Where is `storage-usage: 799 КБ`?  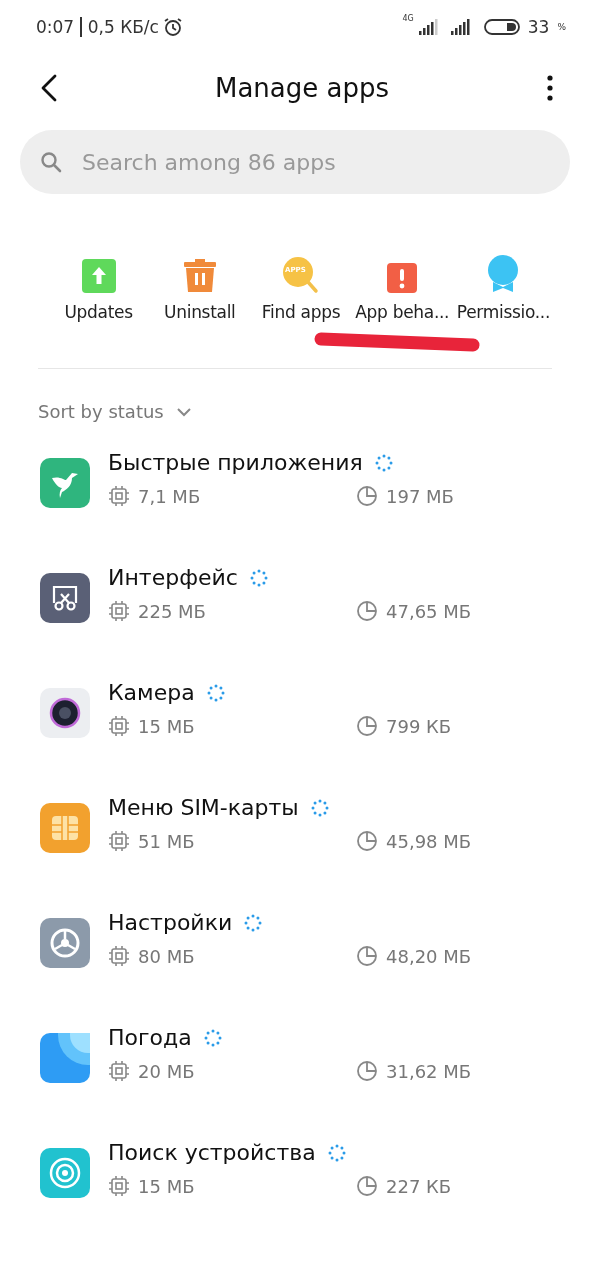 storage-usage: 799 КБ is located at coordinates (419, 726).